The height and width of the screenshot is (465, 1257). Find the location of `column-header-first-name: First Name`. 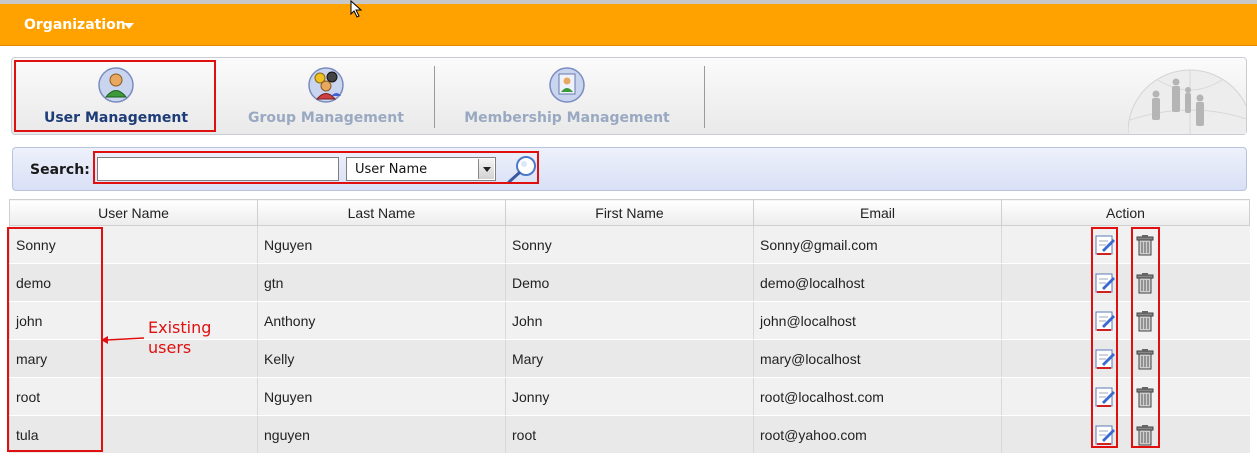

column-header-first-name: First Name is located at coordinates (629, 212).